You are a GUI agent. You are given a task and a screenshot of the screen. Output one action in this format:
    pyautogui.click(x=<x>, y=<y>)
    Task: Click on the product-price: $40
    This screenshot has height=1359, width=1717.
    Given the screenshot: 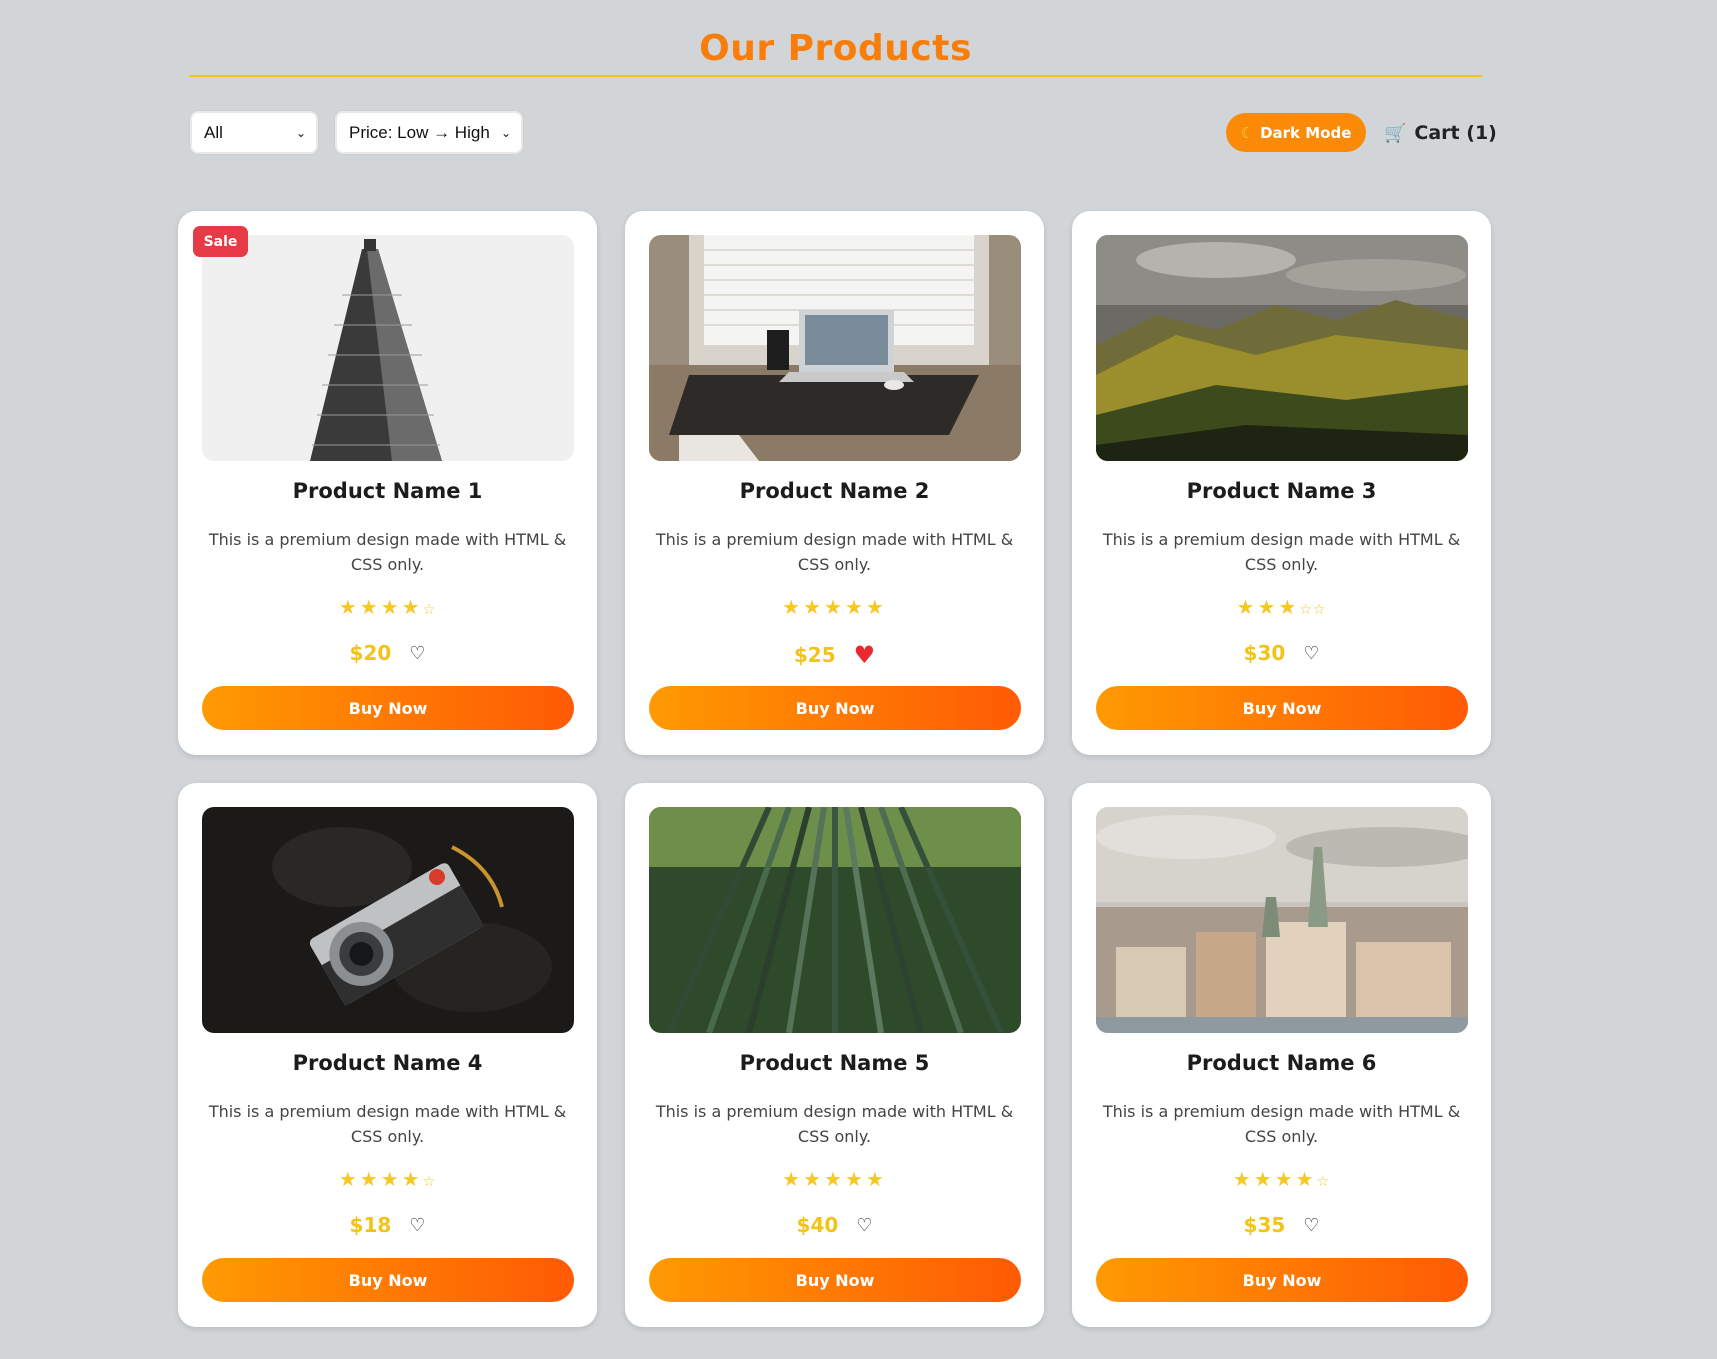 What is the action you would take?
    pyautogui.click(x=817, y=1225)
    